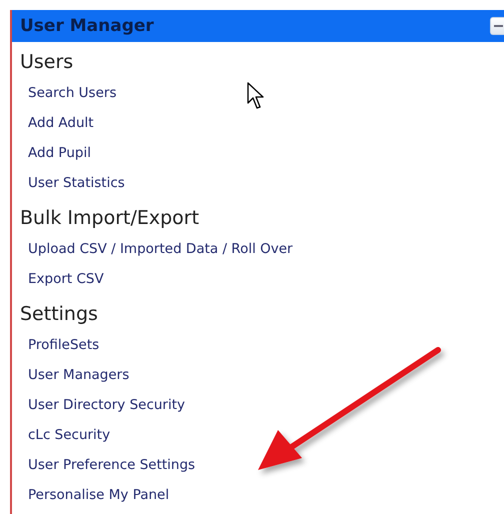 The width and height of the screenshot is (504, 514). What do you see at coordinates (59, 314) in the screenshot?
I see `section-heading: Settings` at bounding box center [59, 314].